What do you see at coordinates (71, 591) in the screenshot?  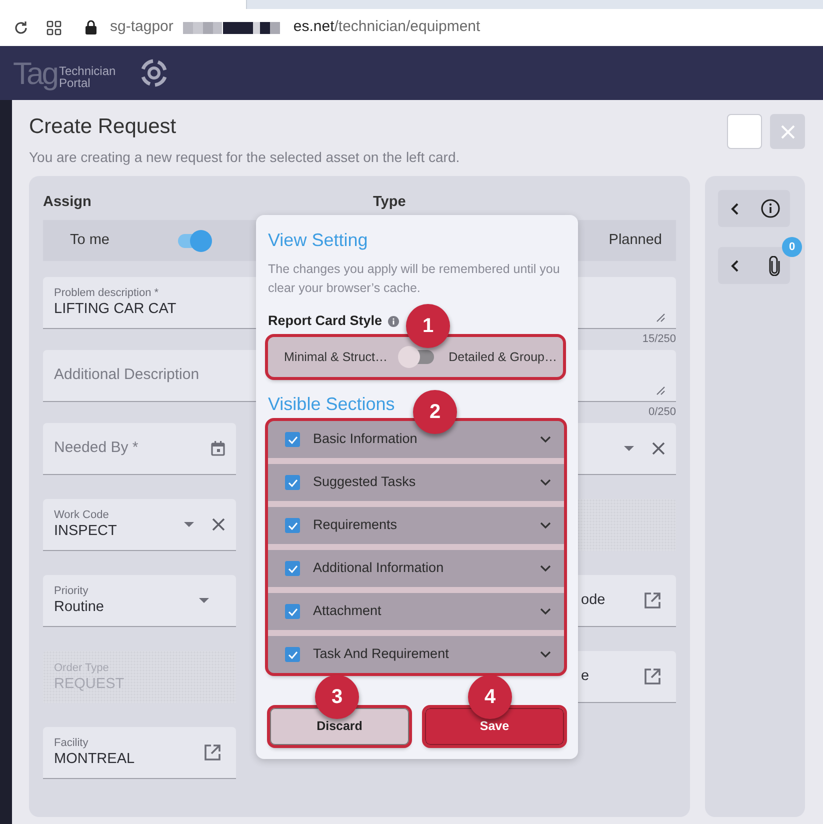 I see `field-label: Priority` at bounding box center [71, 591].